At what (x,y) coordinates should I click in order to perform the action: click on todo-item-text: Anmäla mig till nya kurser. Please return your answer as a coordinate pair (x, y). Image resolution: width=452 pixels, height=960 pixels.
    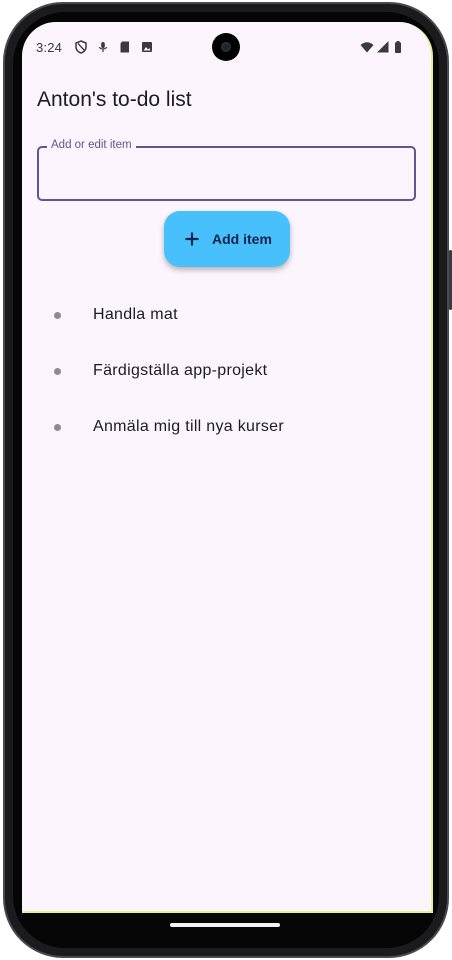
    Looking at the image, I should click on (188, 426).